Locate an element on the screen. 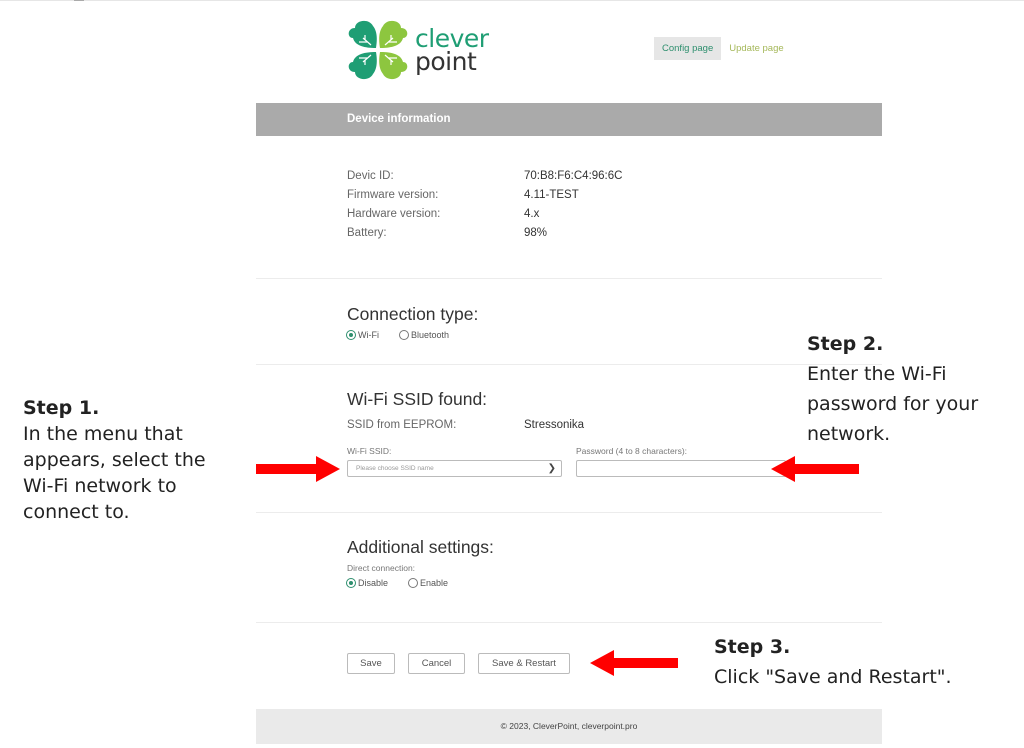 The width and height of the screenshot is (1024, 748). nav-update-page: Update page is located at coordinates (756, 48).